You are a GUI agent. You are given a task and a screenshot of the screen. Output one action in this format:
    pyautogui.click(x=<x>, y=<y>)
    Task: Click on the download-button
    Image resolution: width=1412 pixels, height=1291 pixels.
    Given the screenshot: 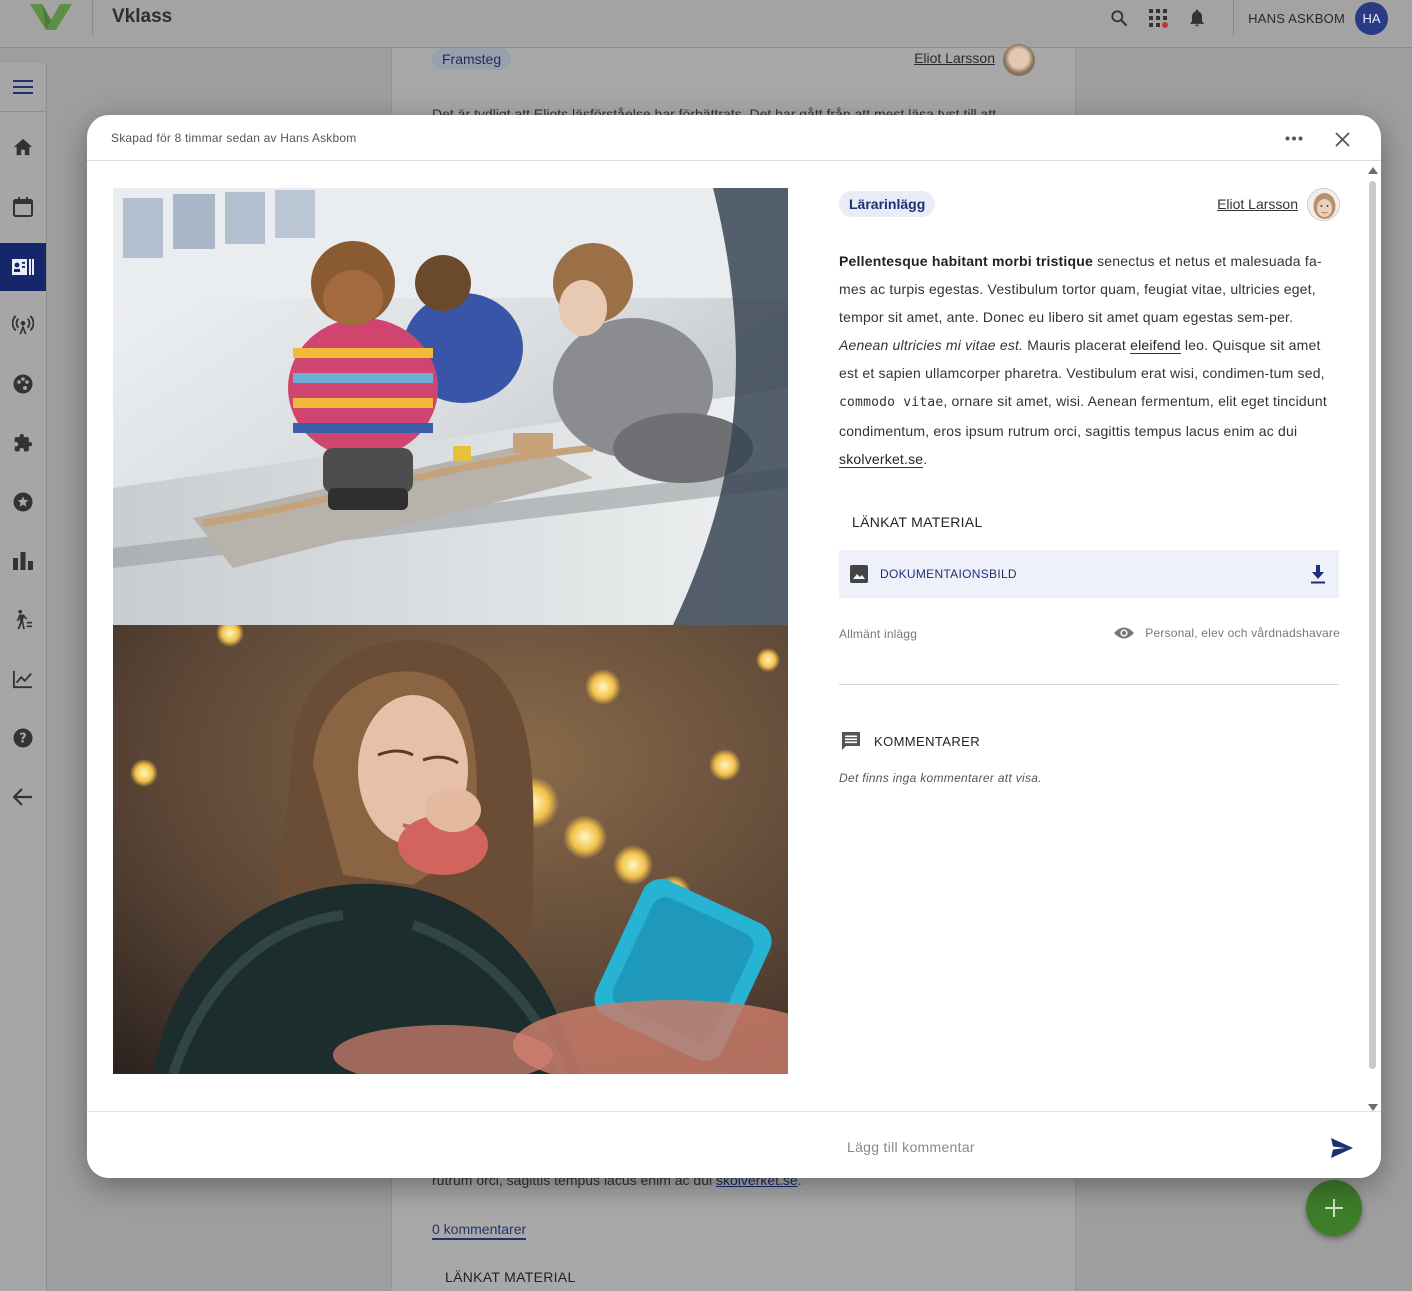 What is the action you would take?
    pyautogui.click(x=1318, y=574)
    